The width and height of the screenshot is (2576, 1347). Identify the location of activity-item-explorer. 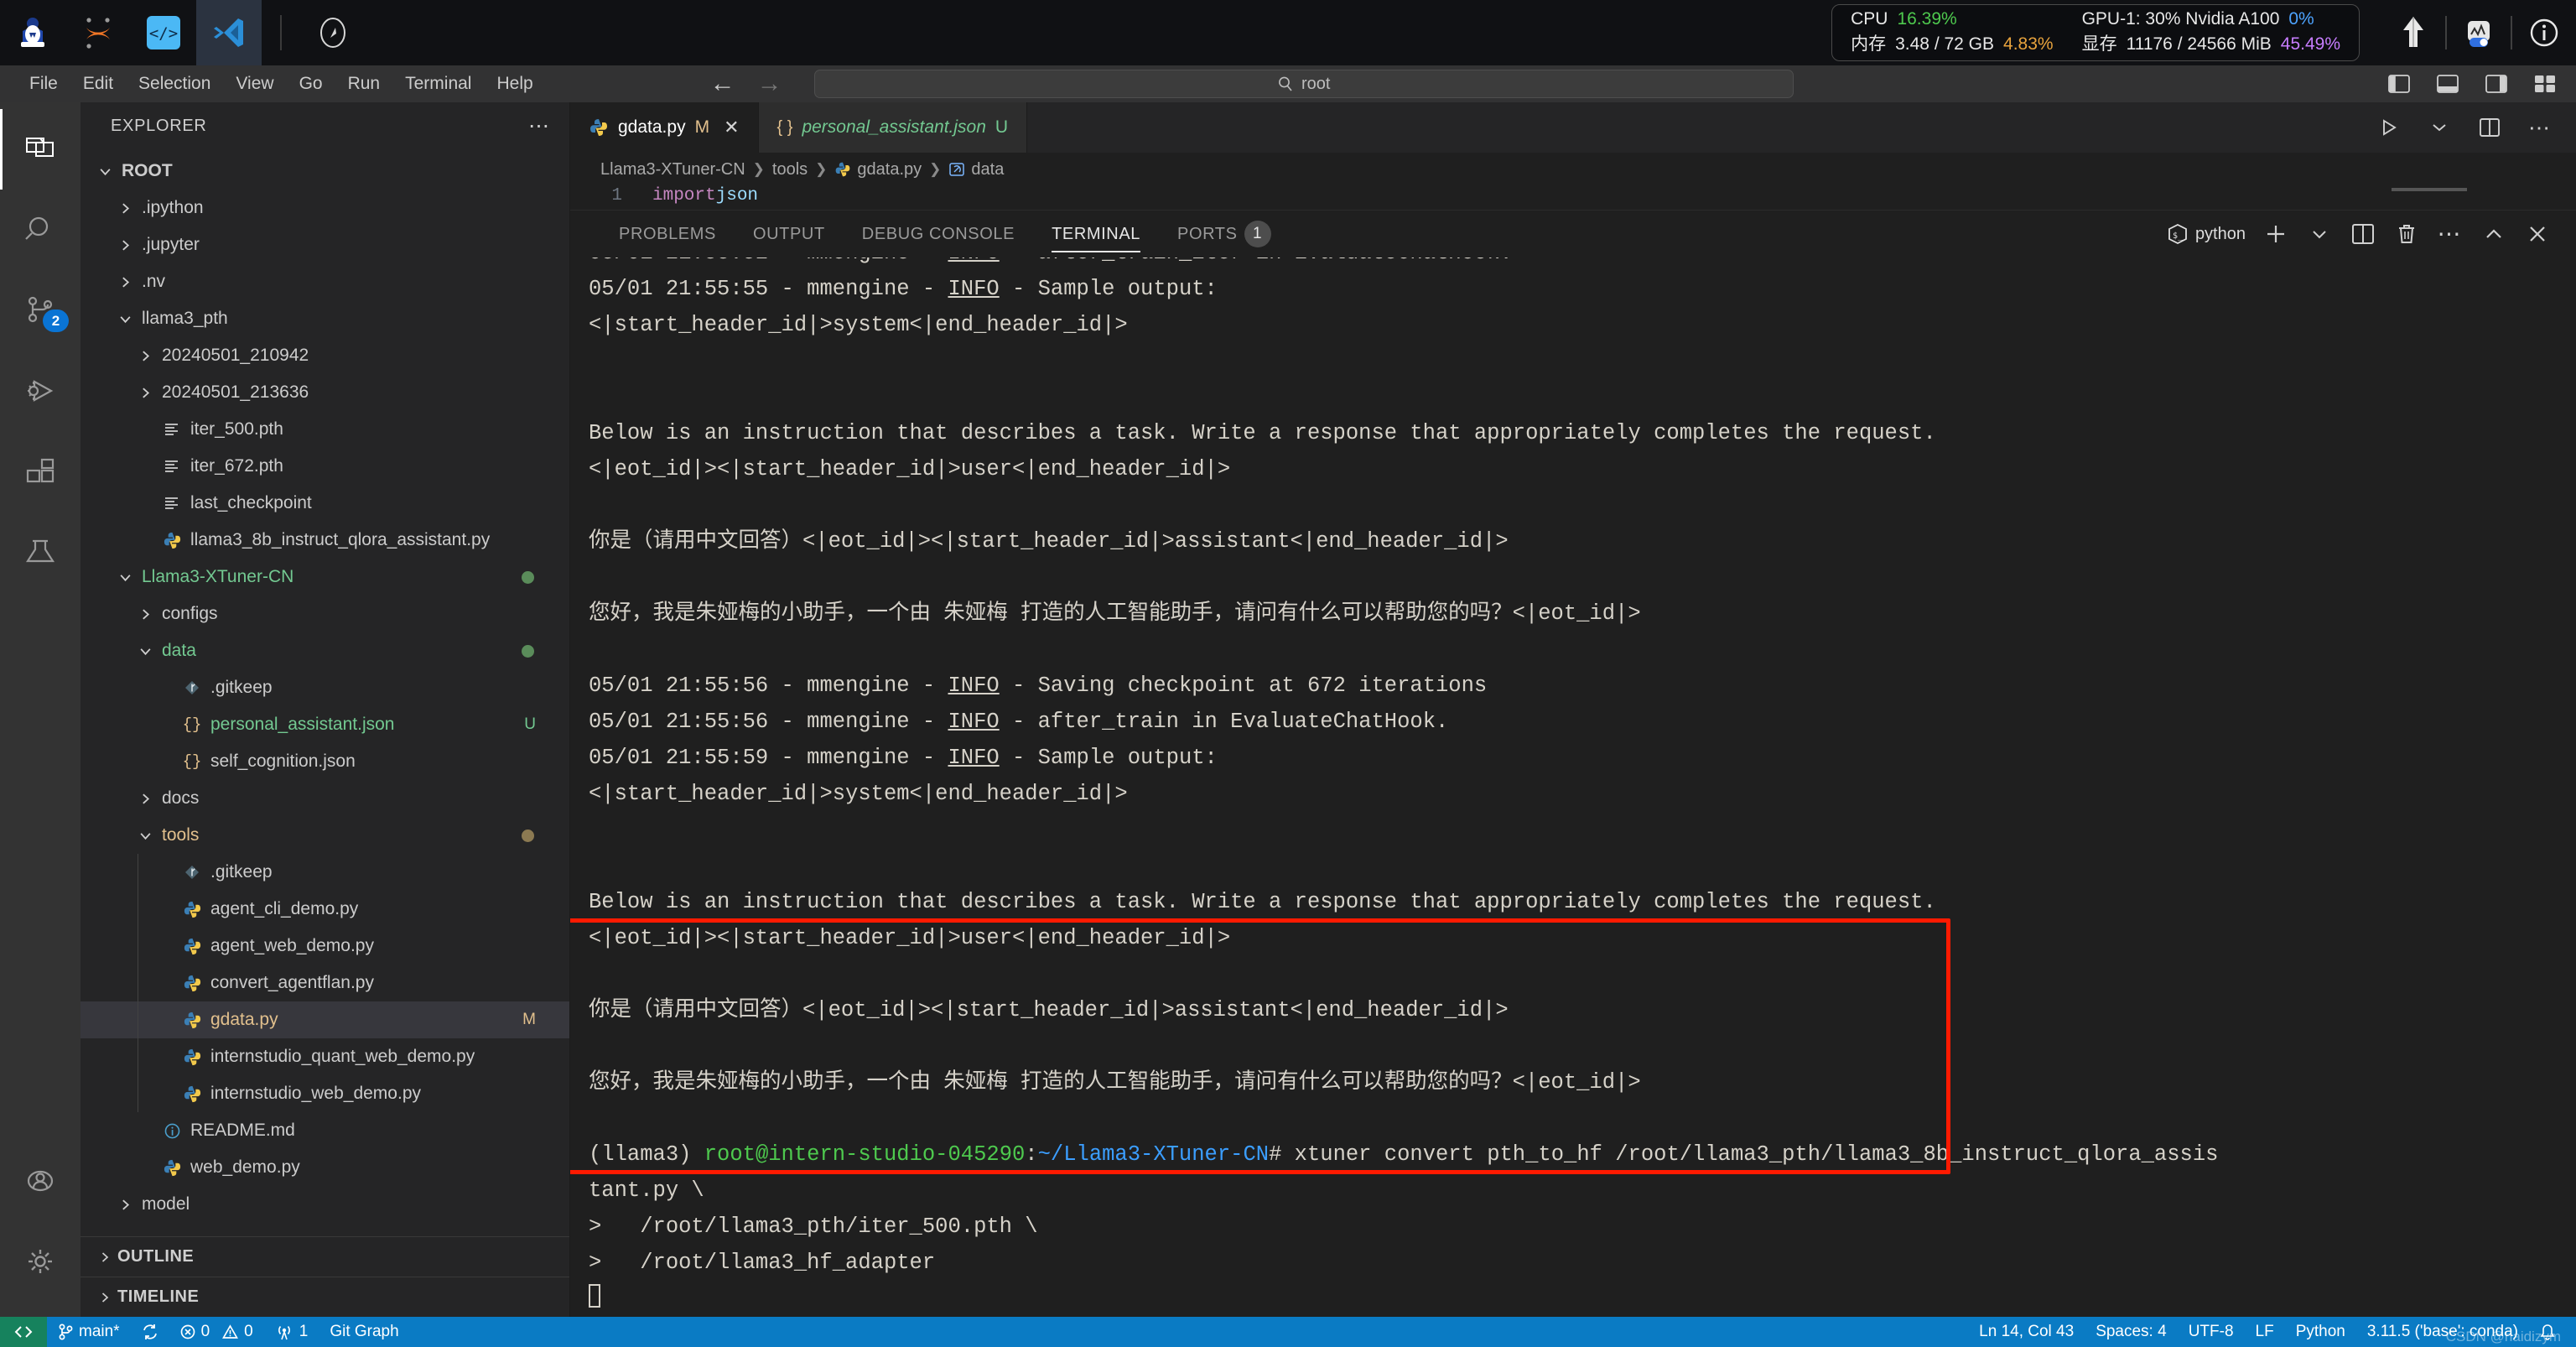
(40, 150).